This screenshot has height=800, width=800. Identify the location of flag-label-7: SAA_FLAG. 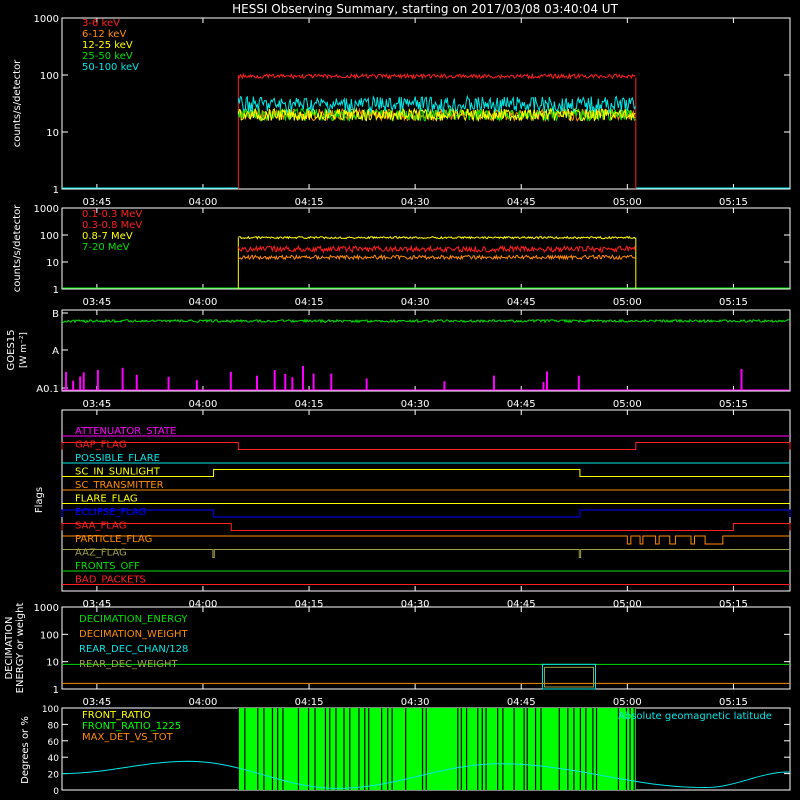
(100, 526).